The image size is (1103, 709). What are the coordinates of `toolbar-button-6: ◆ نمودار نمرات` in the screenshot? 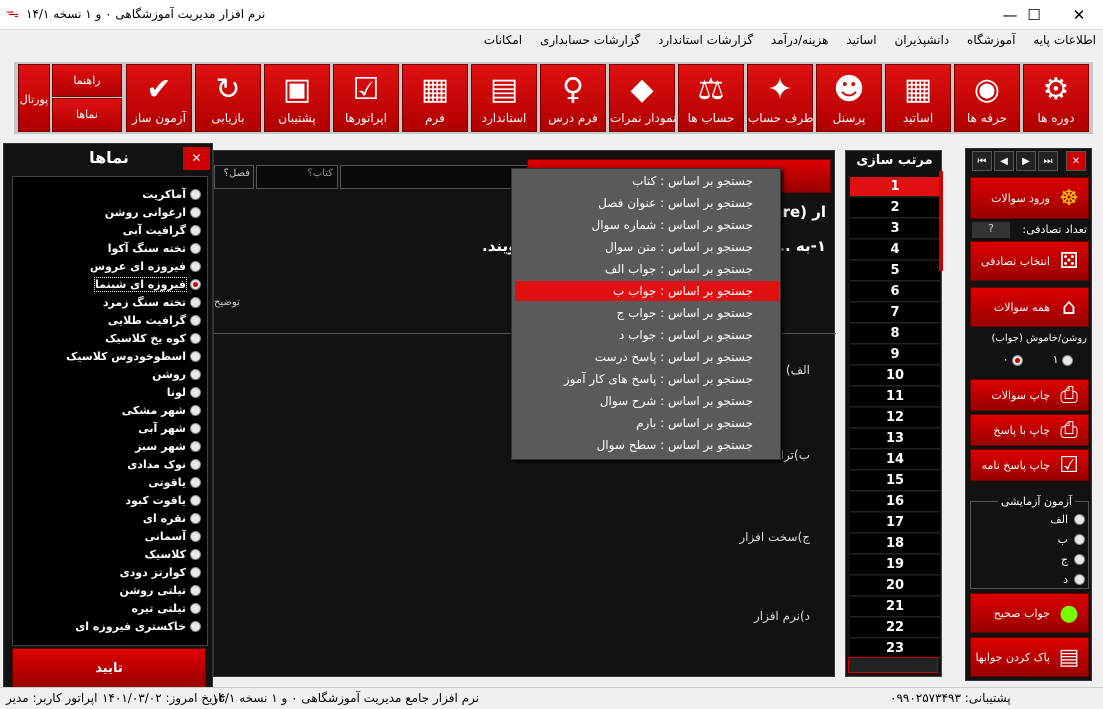 It's located at (642, 98).